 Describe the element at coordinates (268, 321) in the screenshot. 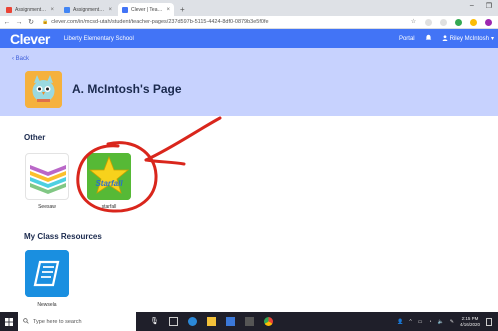

I see `chrome-icon` at that location.